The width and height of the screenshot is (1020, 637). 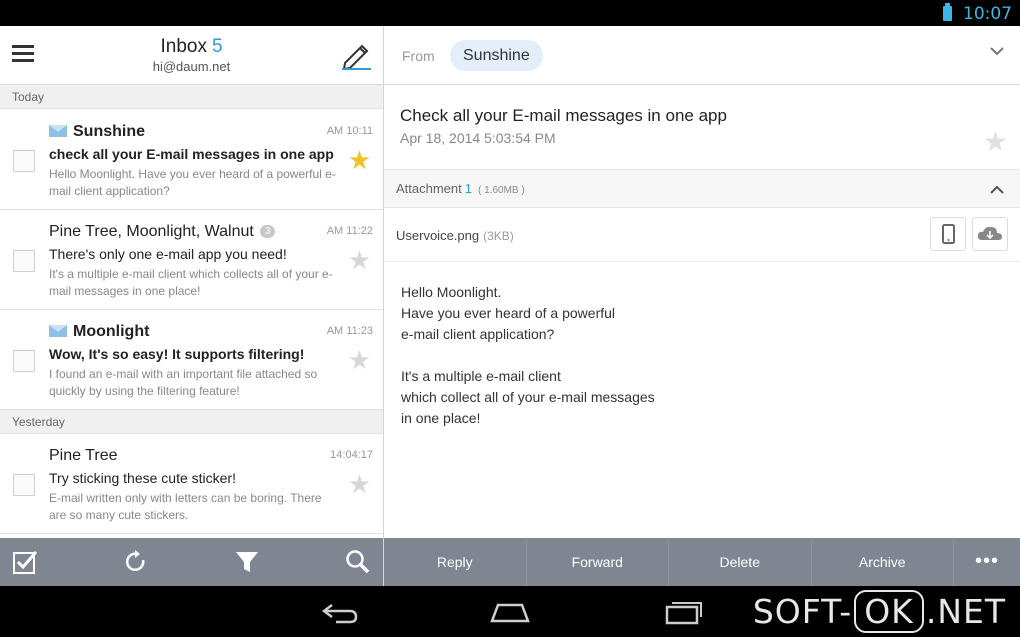 I want to click on inbox-title: Inbox 5, so click(x=191, y=47).